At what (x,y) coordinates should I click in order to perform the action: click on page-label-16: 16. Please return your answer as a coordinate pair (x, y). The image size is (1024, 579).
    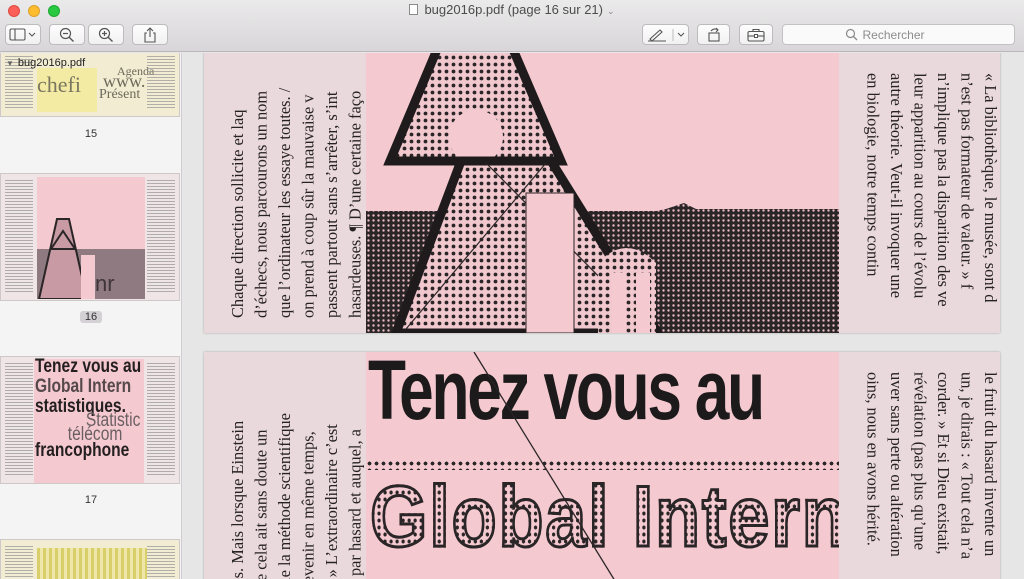
    Looking at the image, I should click on (90, 317).